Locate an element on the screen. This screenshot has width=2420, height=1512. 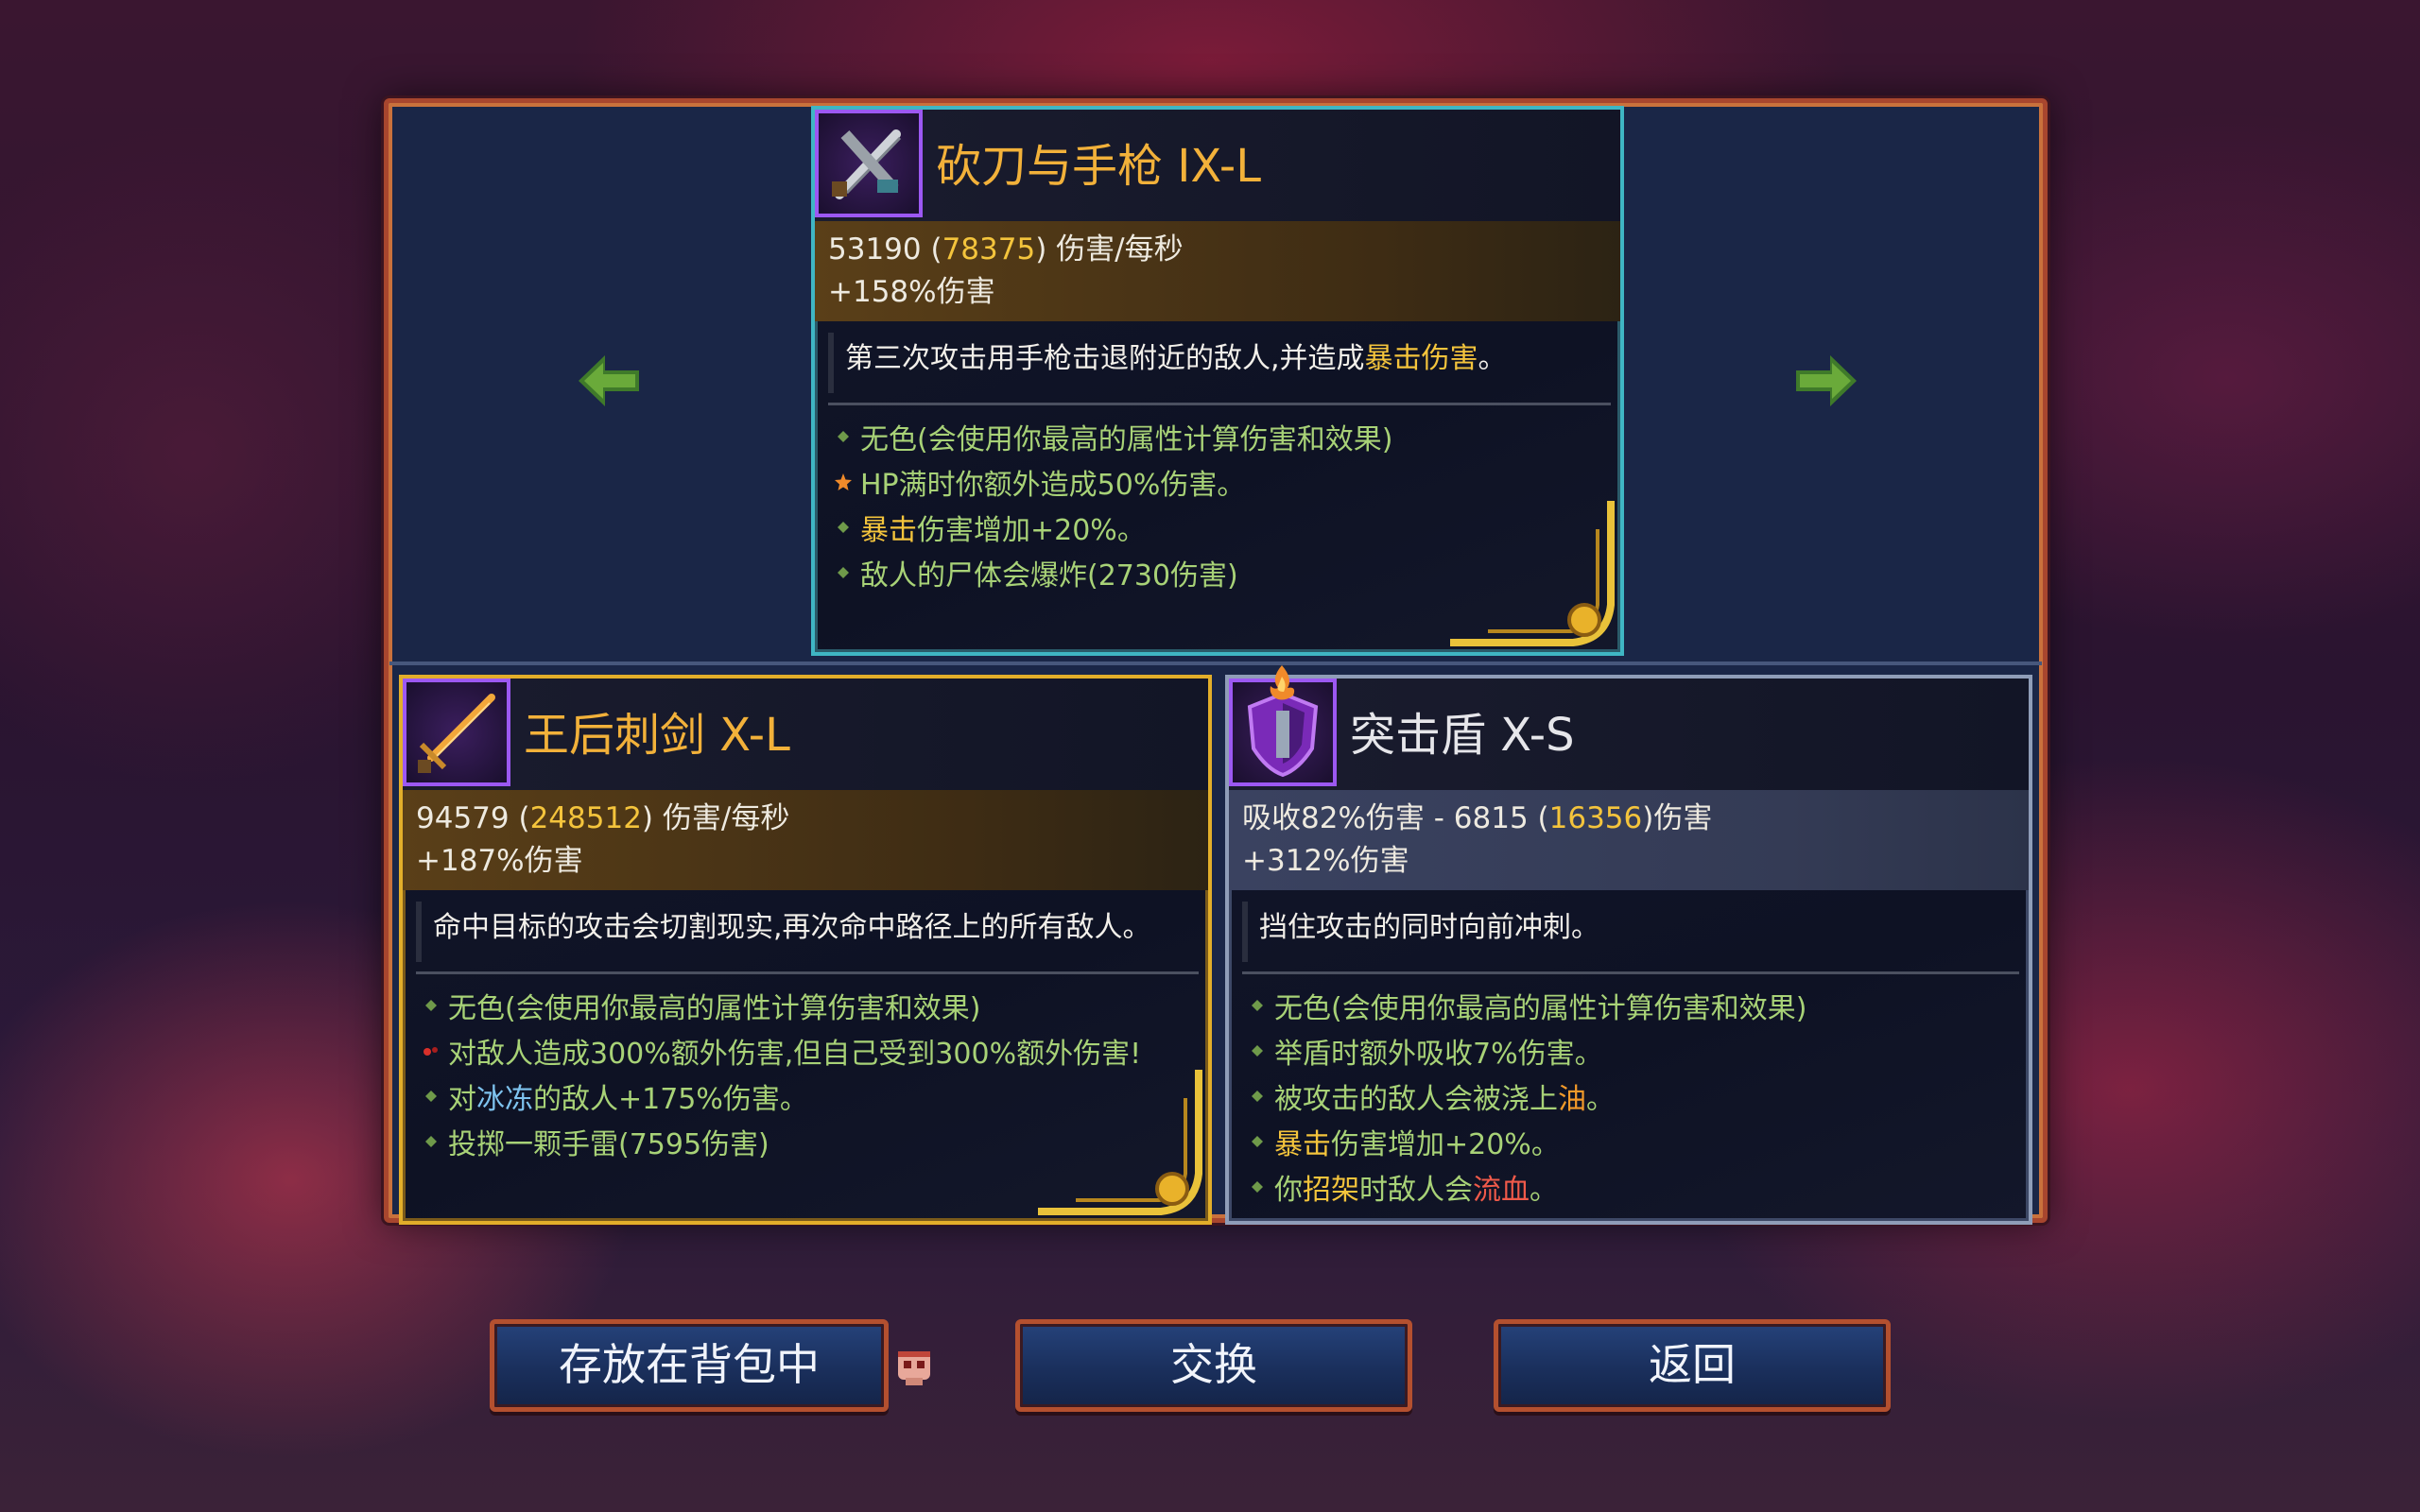
star-bullet-icon is located at coordinates (843, 481).